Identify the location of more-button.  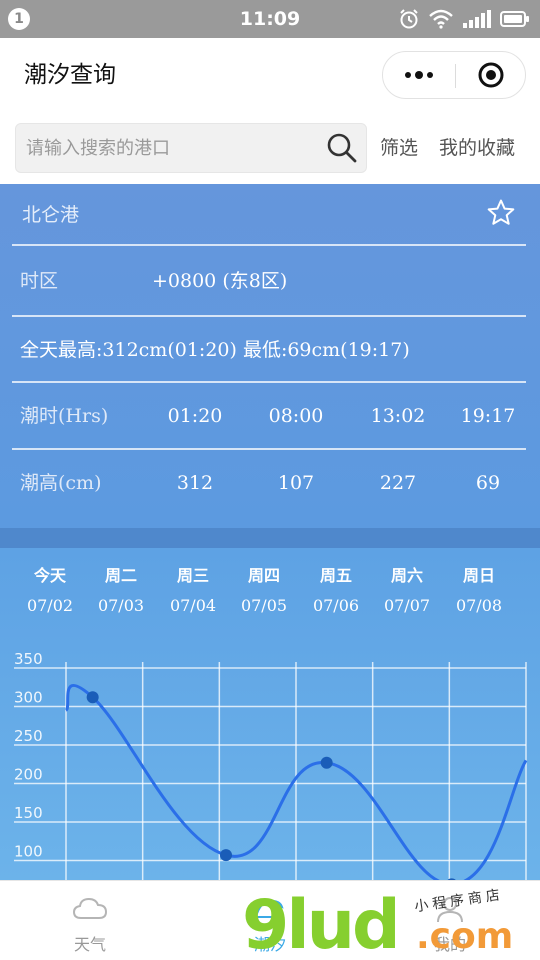
(419, 75).